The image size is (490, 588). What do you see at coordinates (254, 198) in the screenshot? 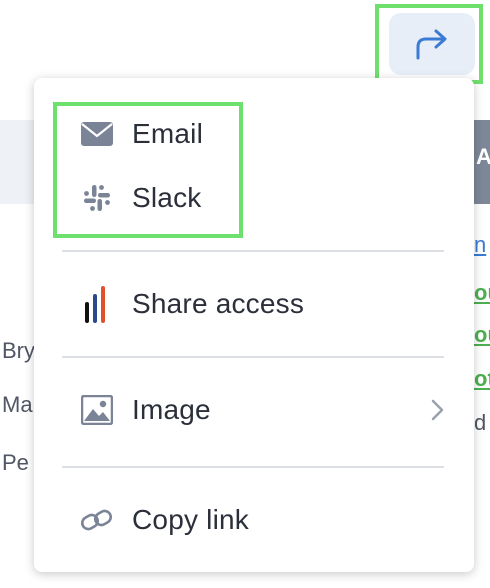
I see `menu-item-slack: Slack` at bounding box center [254, 198].